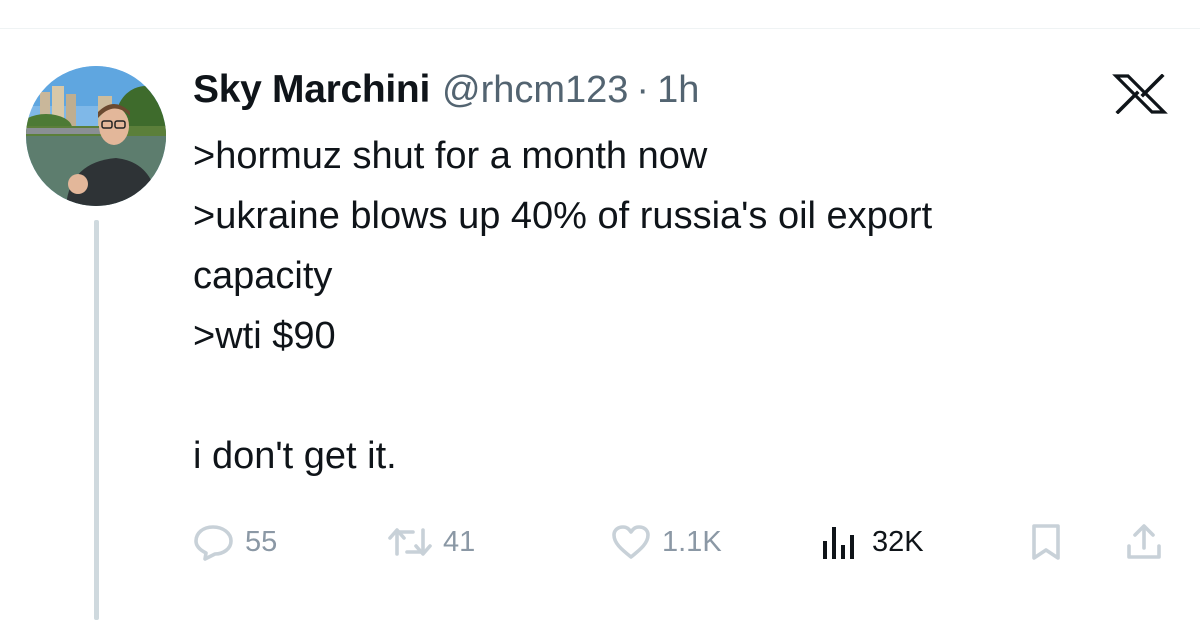 The image size is (1200, 620). What do you see at coordinates (263, 276) in the screenshot?
I see `tweet-line: capacity` at bounding box center [263, 276].